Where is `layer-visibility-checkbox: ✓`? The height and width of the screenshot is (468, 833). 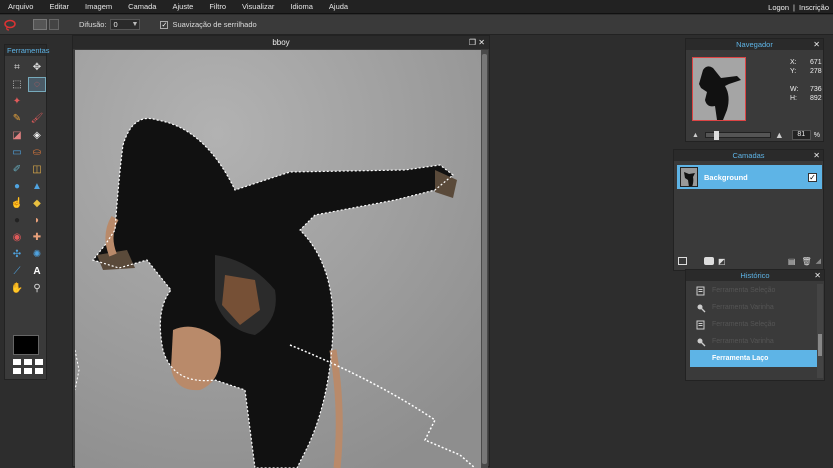 layer-visibility-checkbox: ✓ is located at coordinates (812, 177).